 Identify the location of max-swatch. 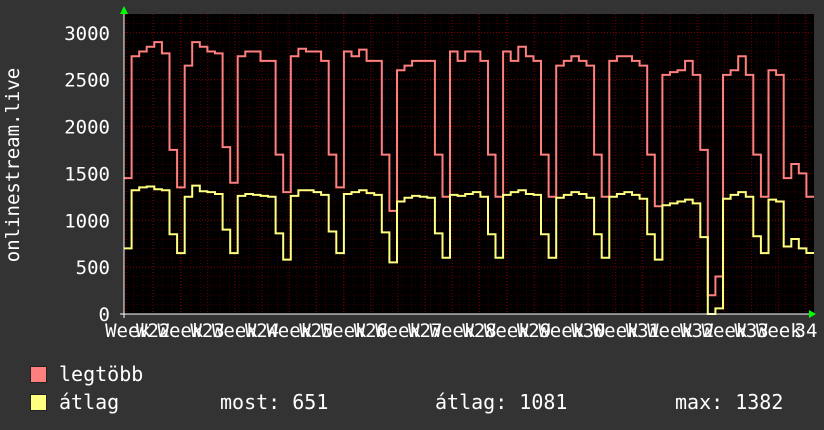
(38, 374).